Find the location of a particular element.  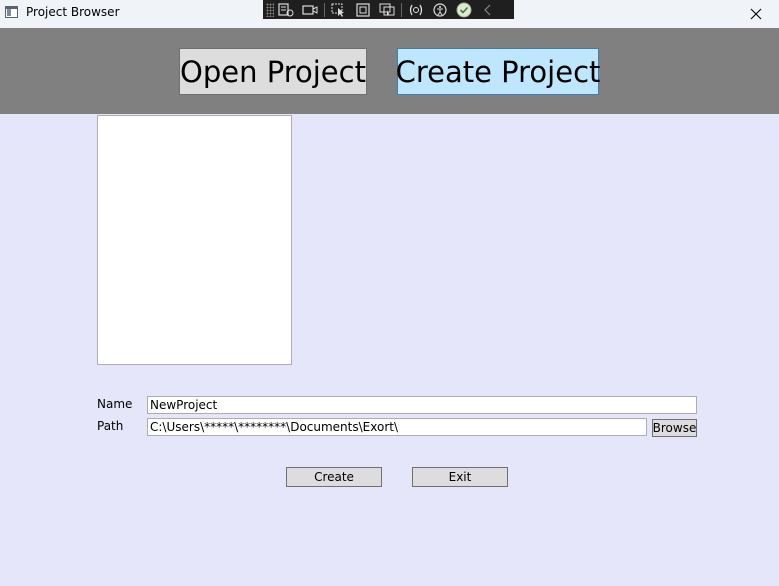

track-focused-element-icon is located at coordinates (387, 9).